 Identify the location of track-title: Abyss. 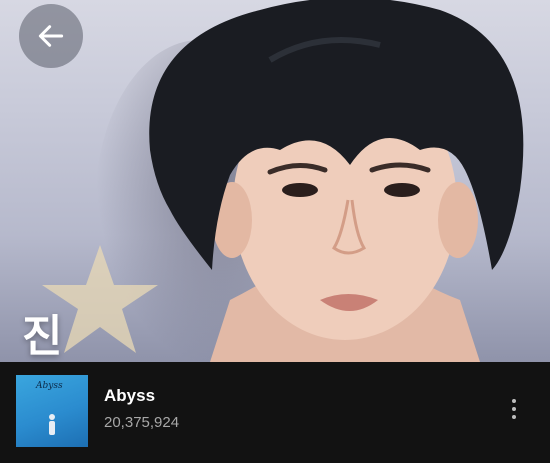
(130, 395).